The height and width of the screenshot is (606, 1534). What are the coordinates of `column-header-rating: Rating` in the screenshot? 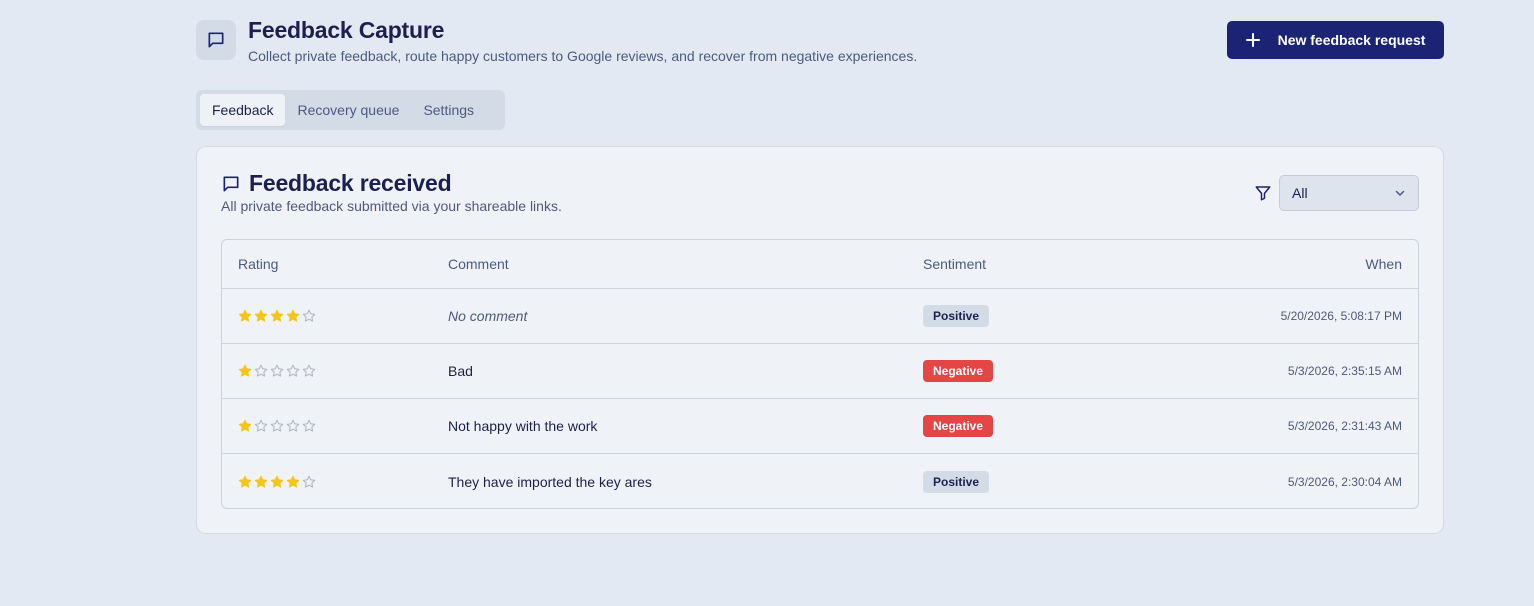 It's located at (258, 264).